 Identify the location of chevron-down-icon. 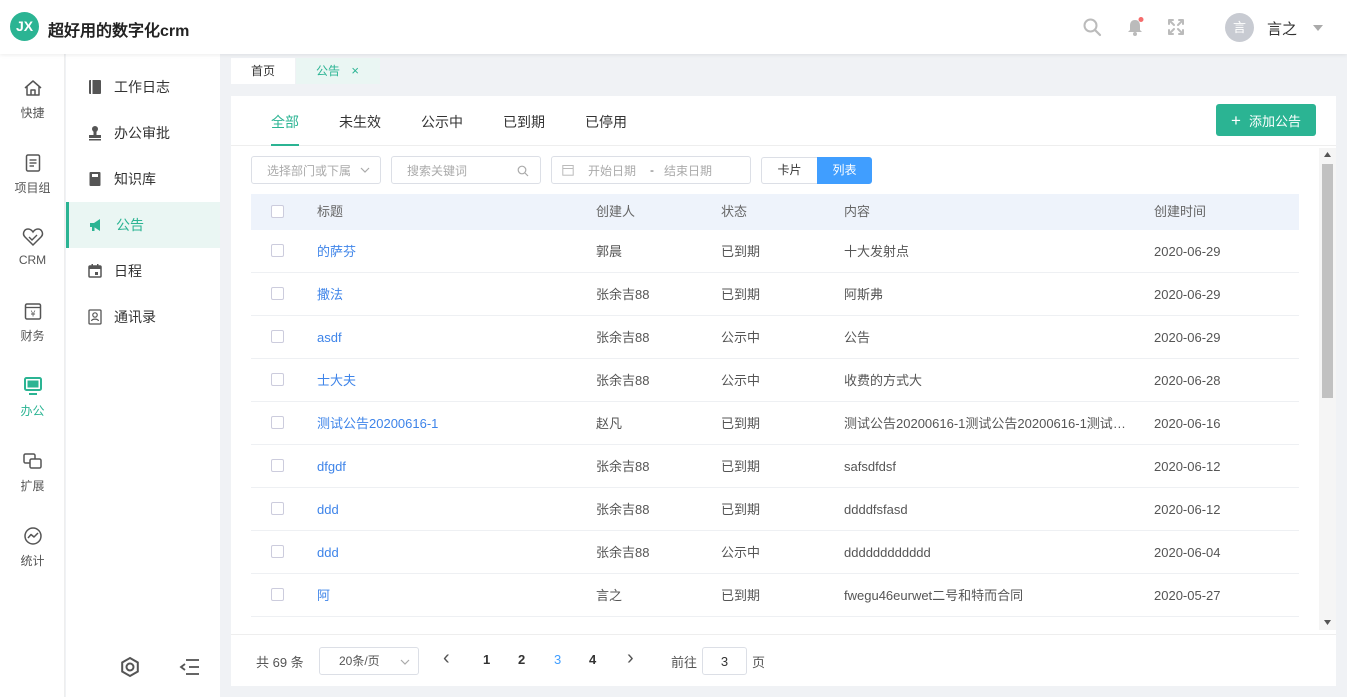
(1318, 28).